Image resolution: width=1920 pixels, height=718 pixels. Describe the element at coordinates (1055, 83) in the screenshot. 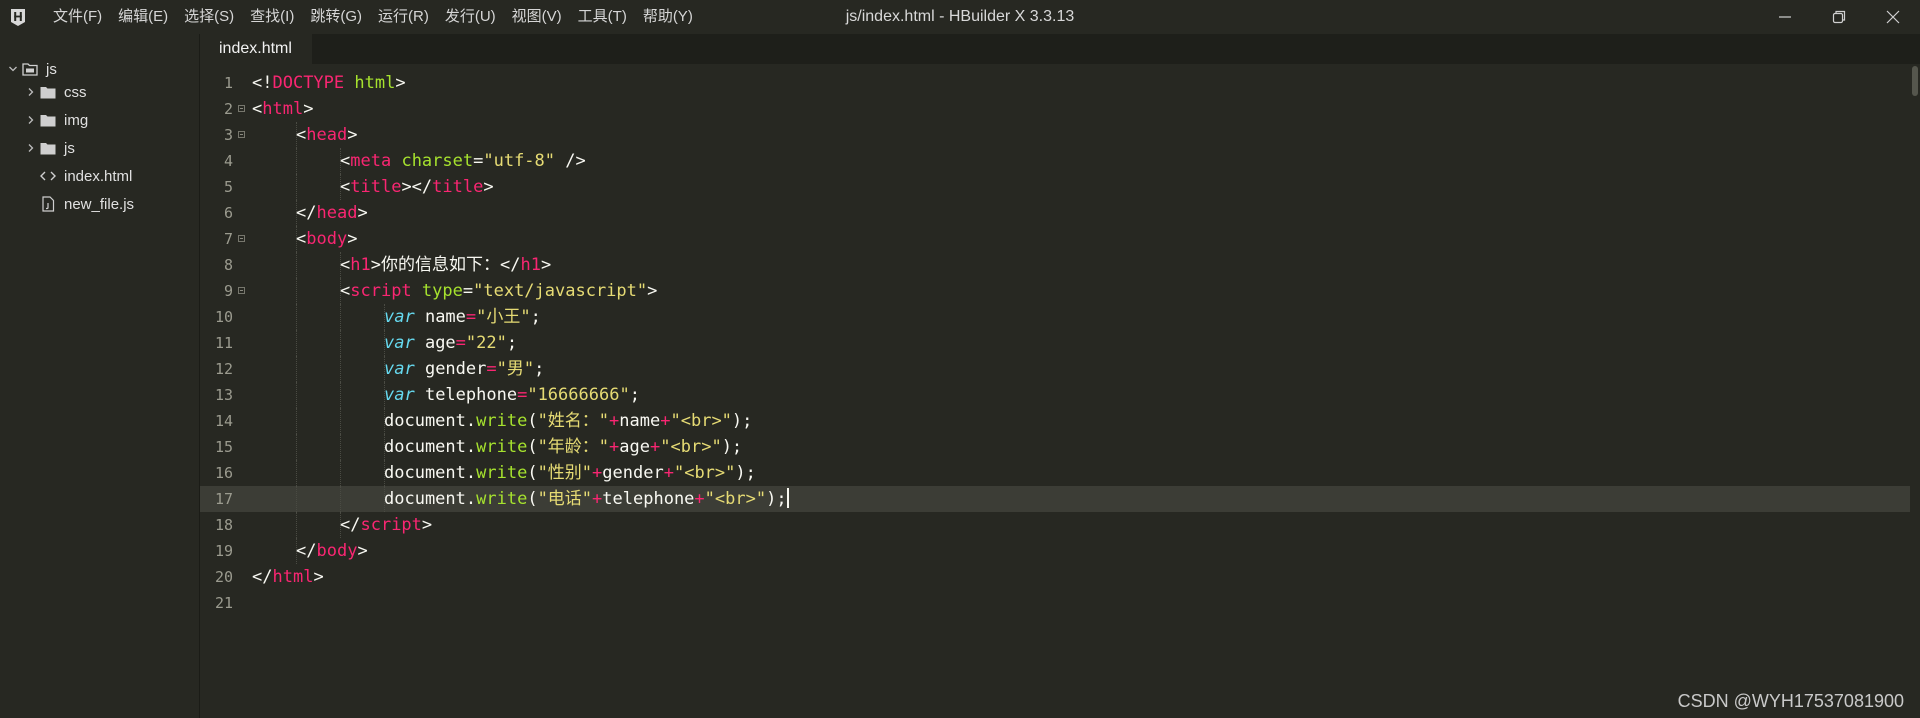

I see `code-line: 1 <!DOCTYPE html>` at that location.